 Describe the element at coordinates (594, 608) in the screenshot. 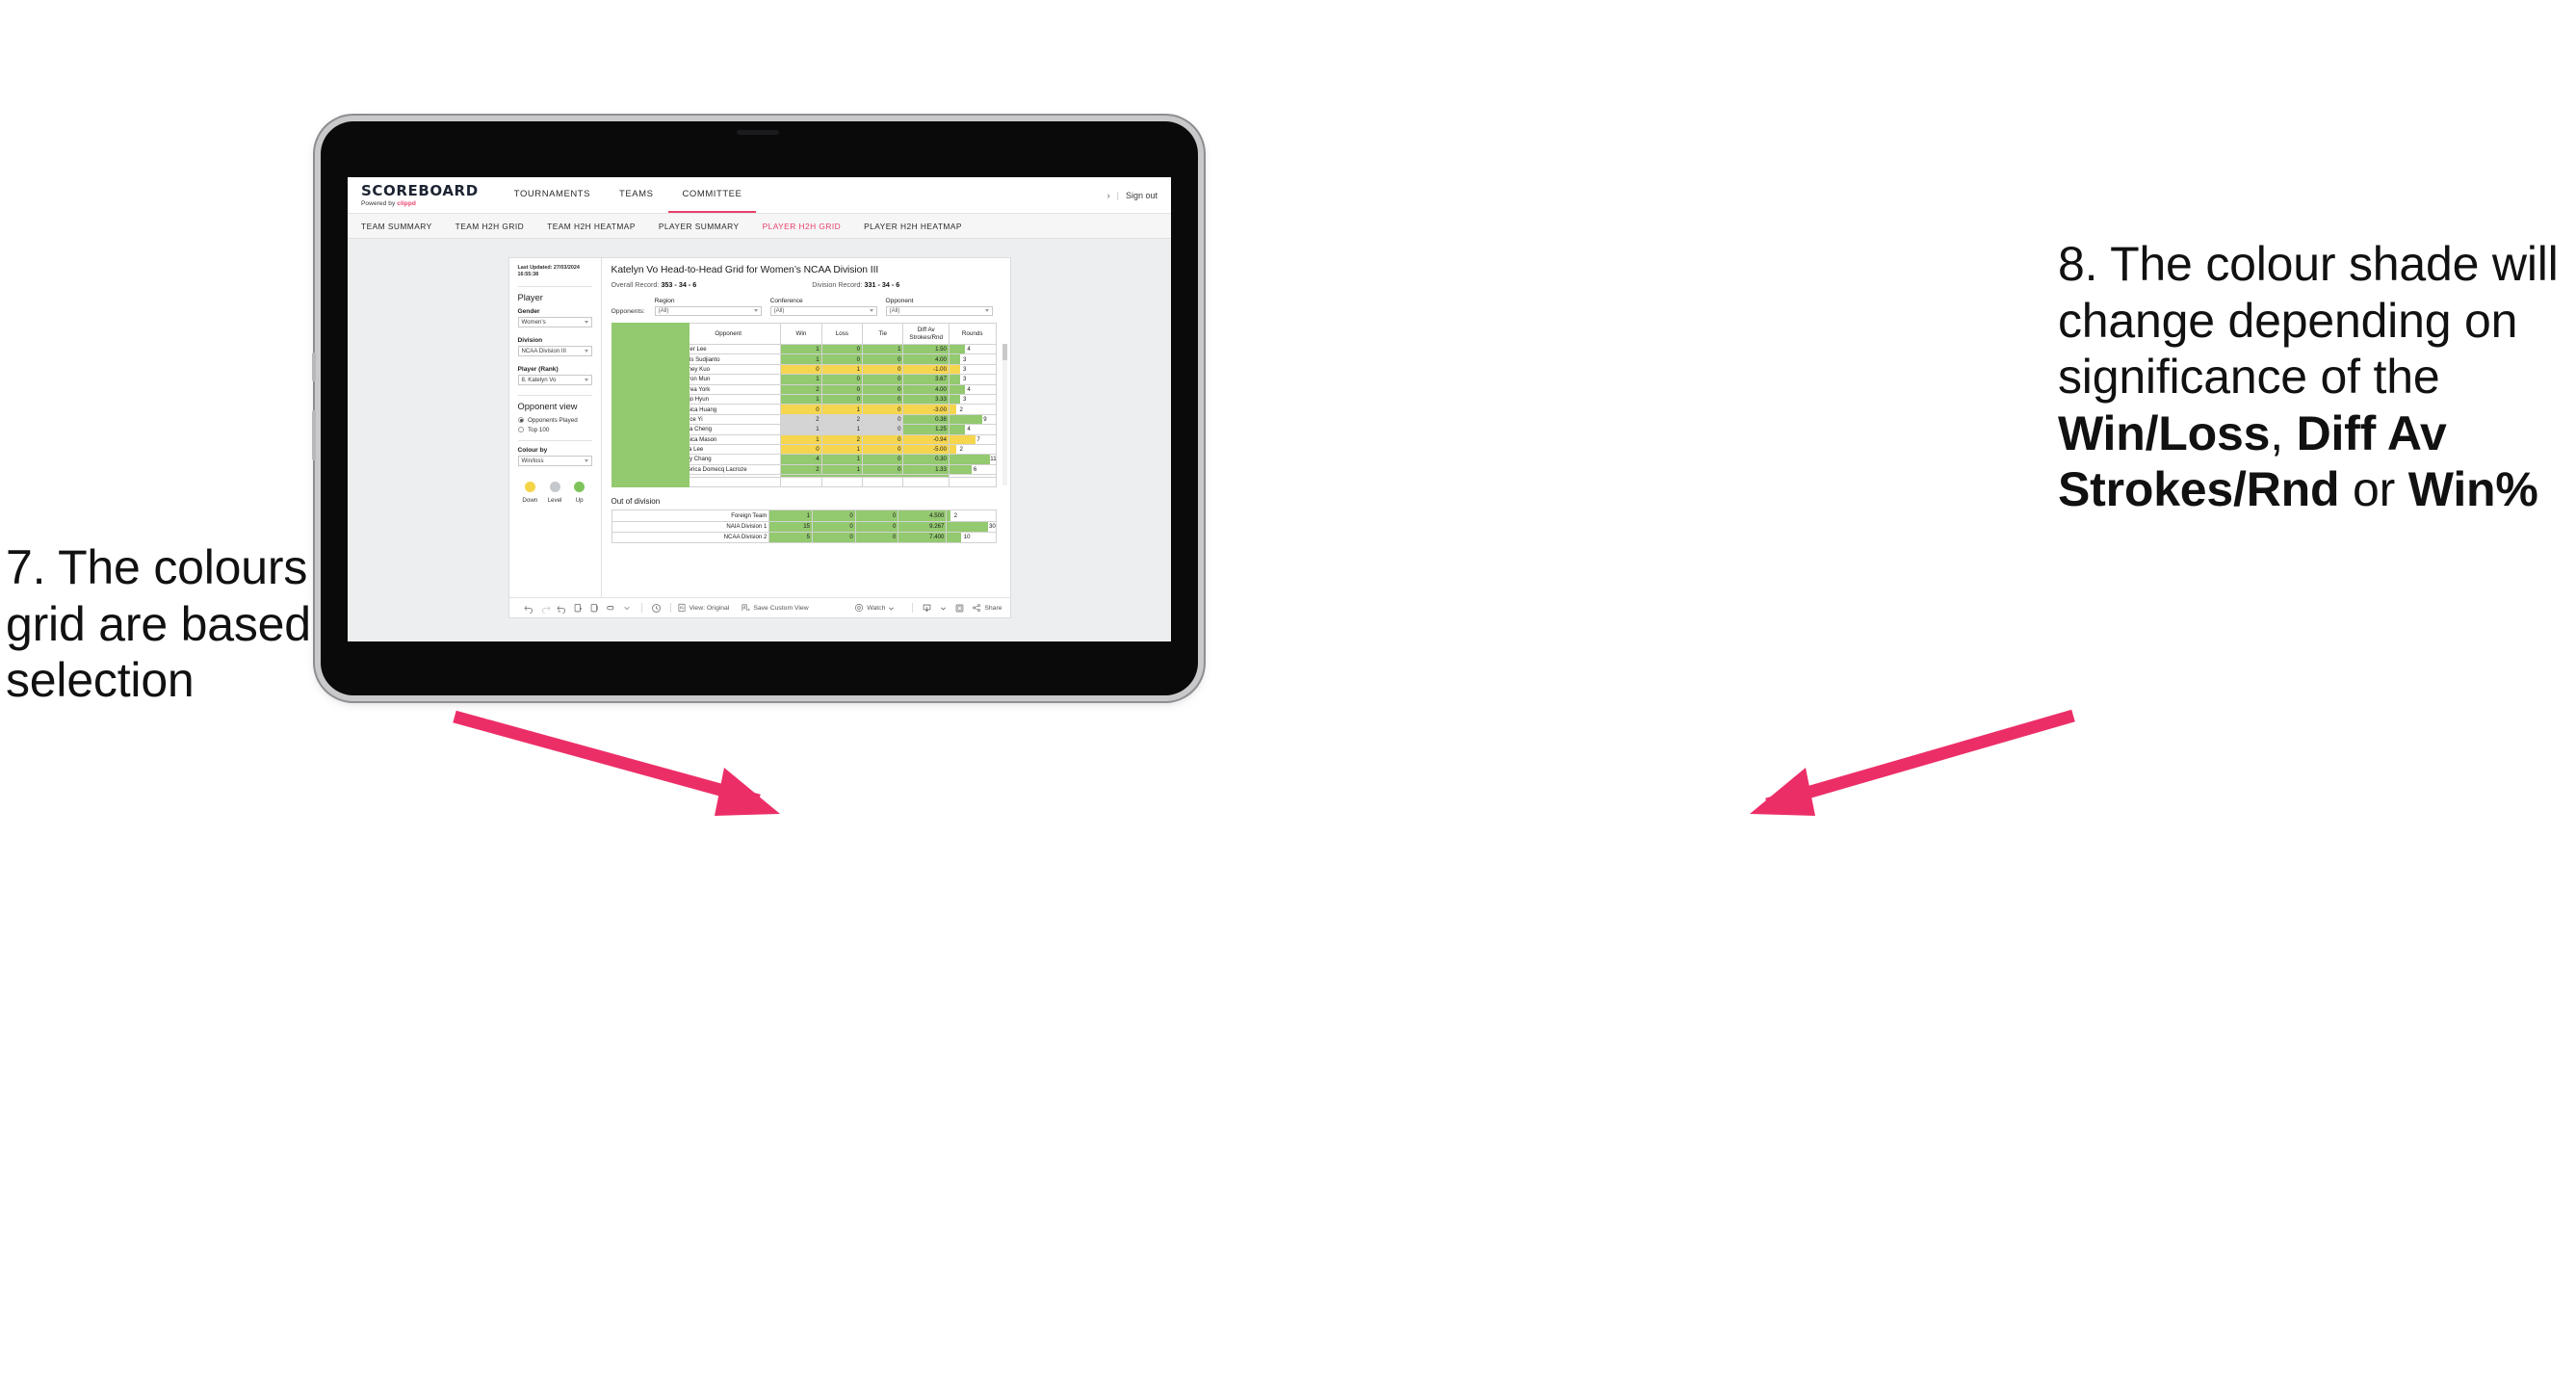

I see `pause-icon` at that location.